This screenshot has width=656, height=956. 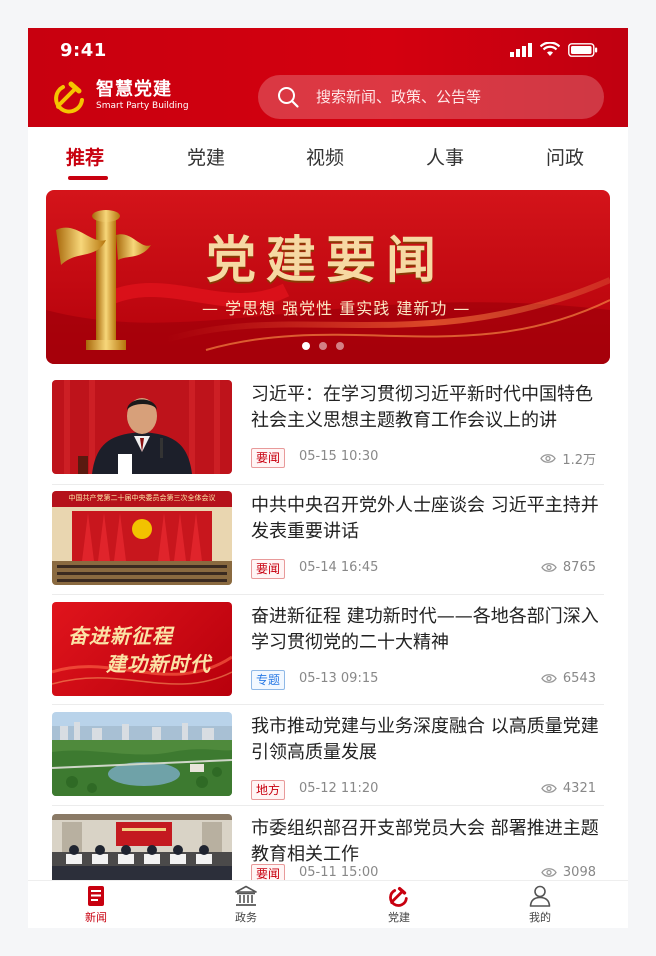 I want to click on plenary-session-image, so click(x=142, y=538).